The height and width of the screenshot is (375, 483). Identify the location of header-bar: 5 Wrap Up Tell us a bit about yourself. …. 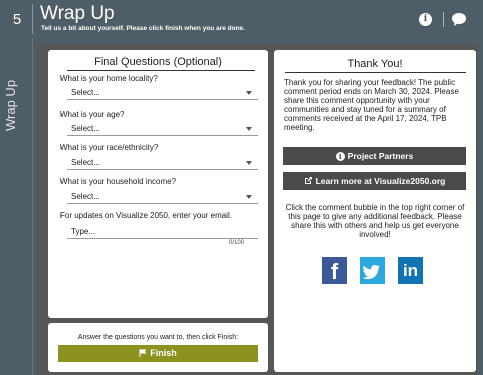
(241, 19).